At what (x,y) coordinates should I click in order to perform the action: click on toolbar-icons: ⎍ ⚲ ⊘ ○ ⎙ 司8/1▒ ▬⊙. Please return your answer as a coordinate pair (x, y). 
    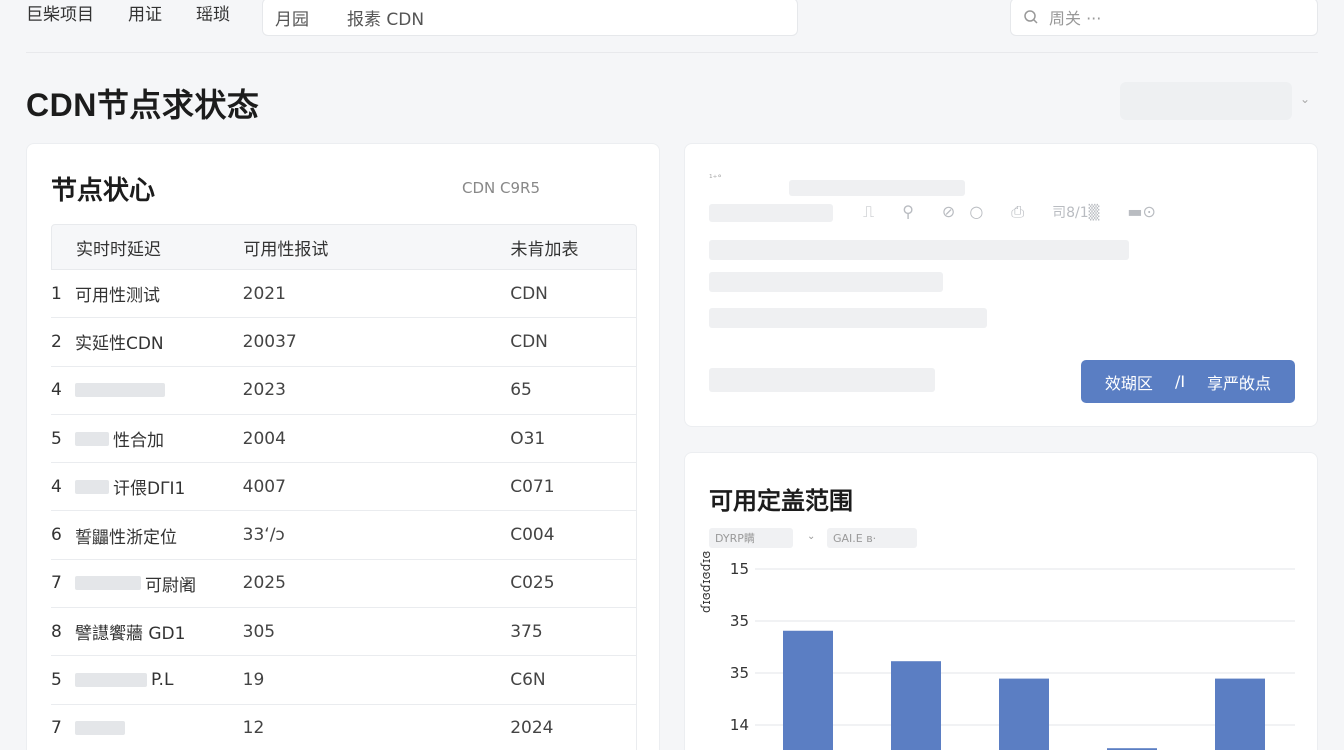
    Looking at the image, I should click on (1009, 212).